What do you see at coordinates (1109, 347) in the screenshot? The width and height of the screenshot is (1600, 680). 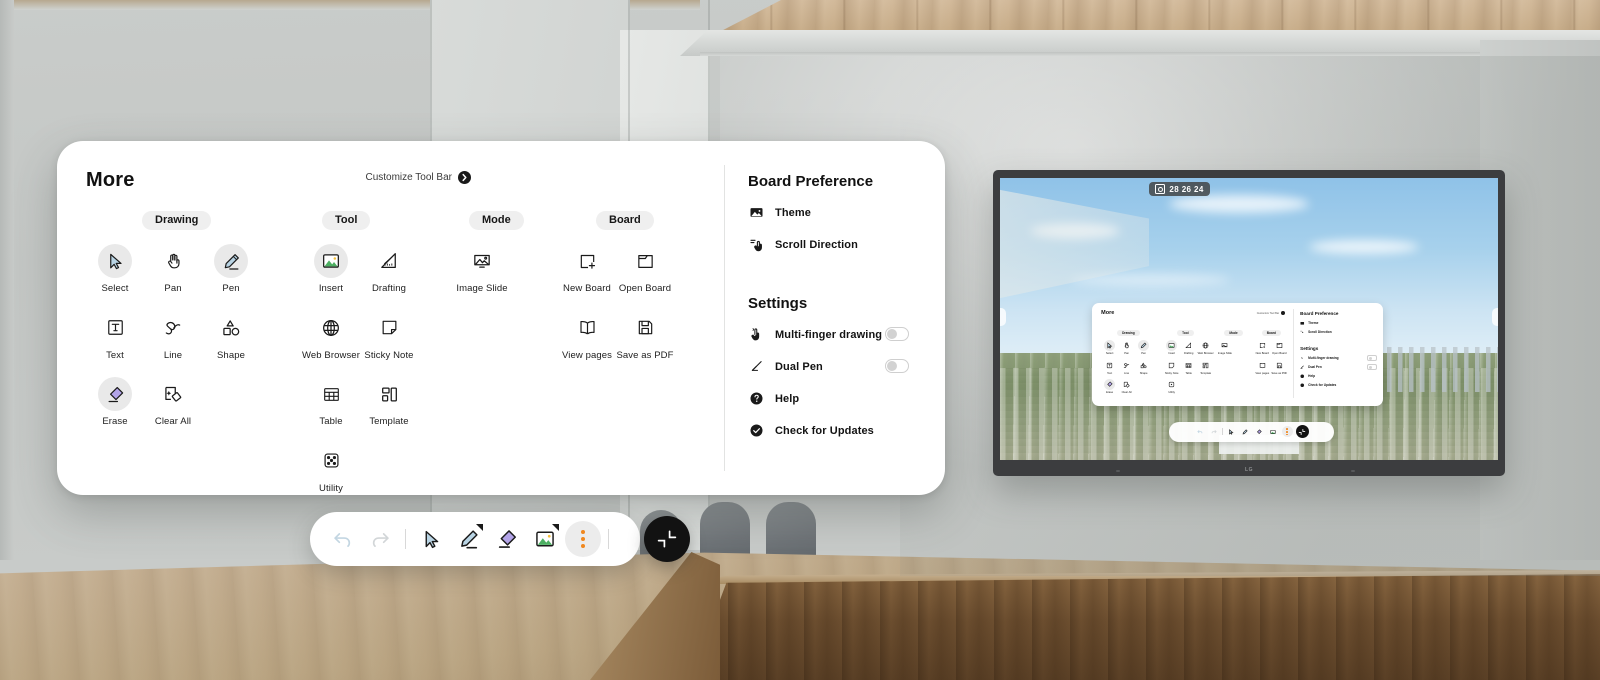 I see `mini-tool: Select` at bounding box center [1109, 347].